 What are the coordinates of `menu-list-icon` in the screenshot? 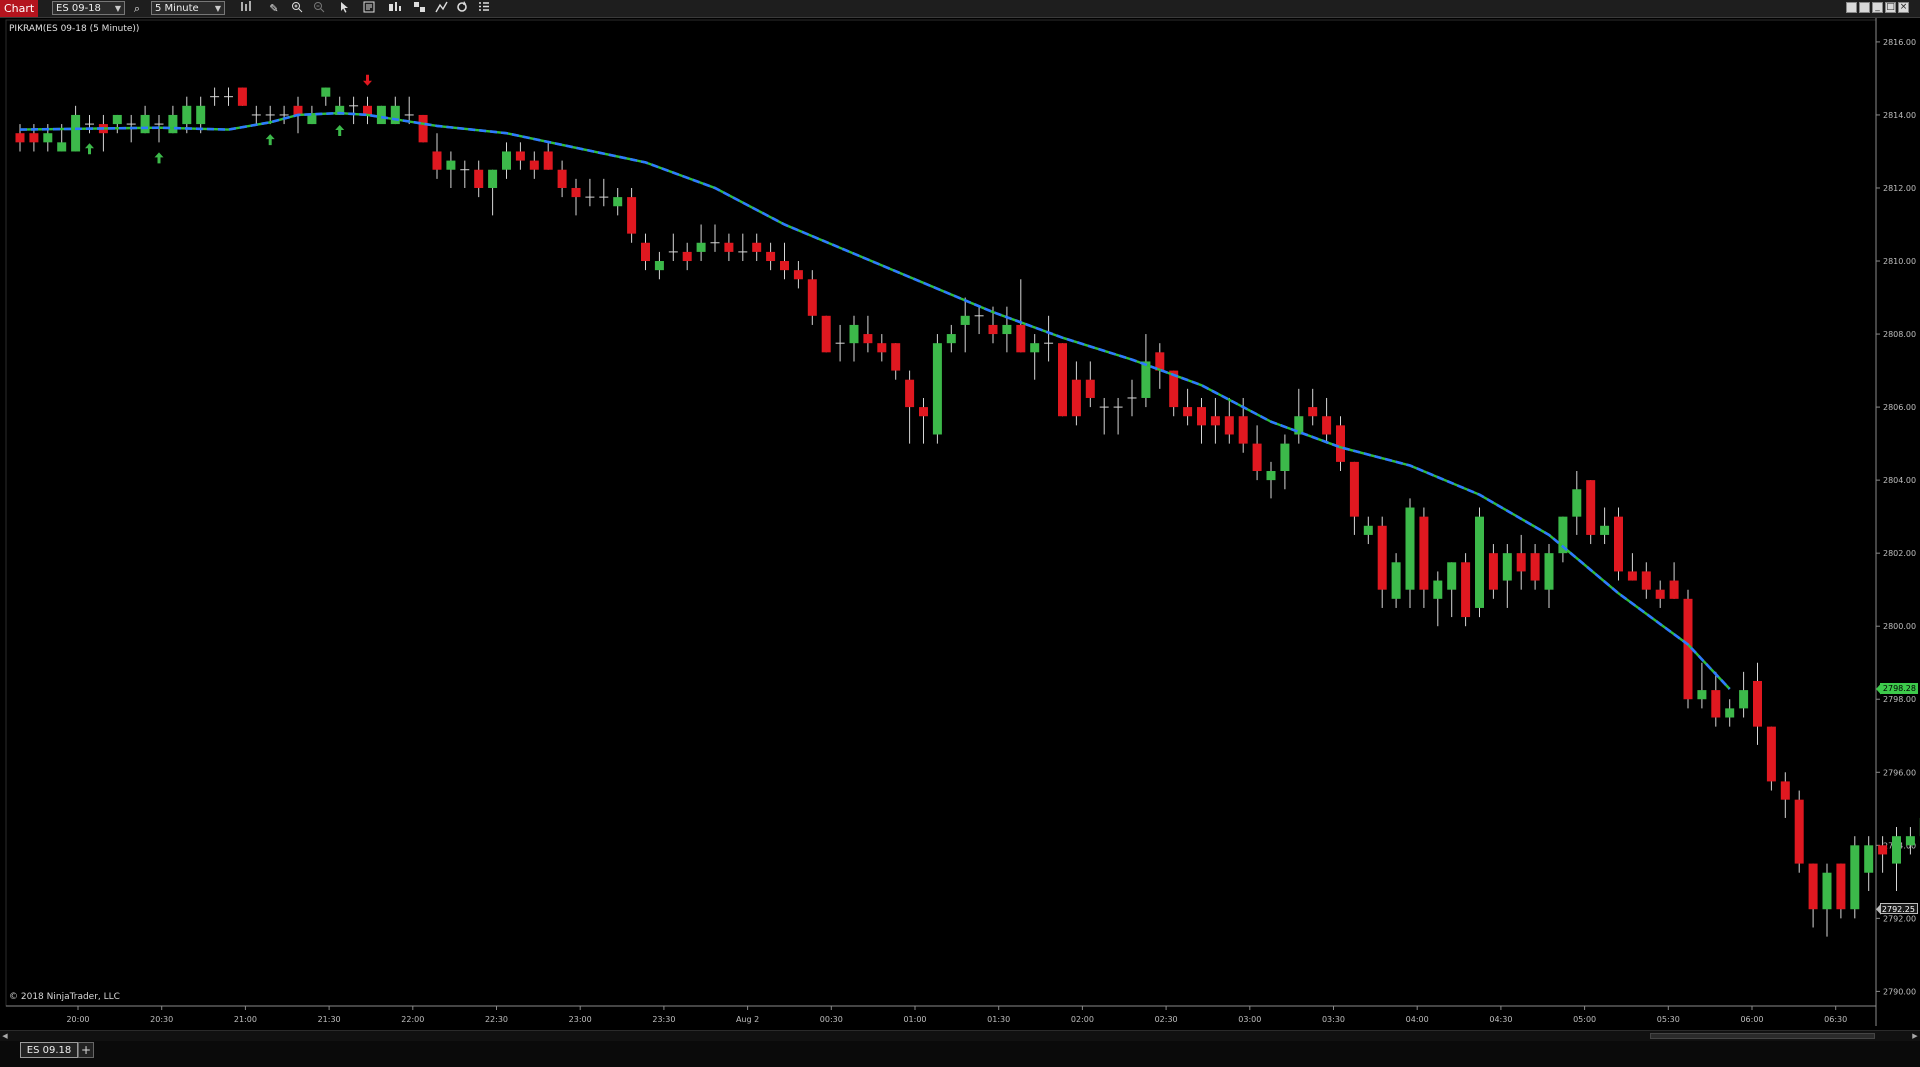 It's located at (484, 8).